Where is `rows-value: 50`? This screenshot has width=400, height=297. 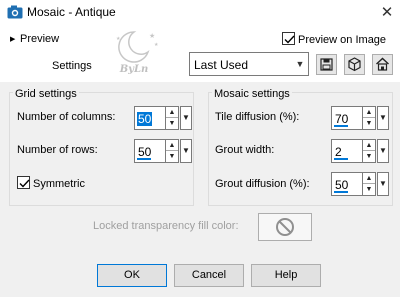
rows-value: 50 is located at coordinates (145, 152).